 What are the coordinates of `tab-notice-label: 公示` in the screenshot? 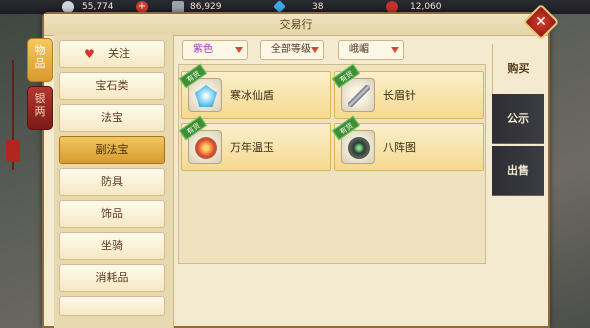 It's located at (518, 118).